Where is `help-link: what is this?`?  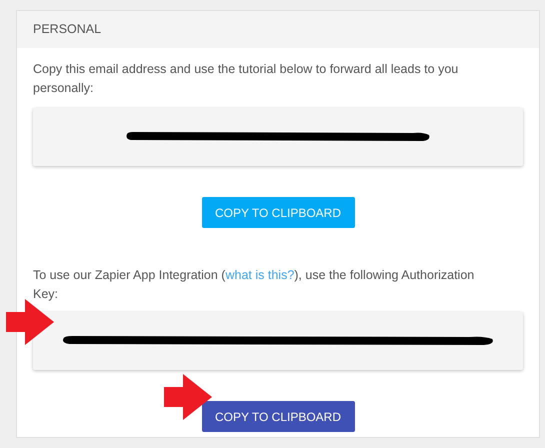 help-link: what is this? is located at coordinates (259, 275).